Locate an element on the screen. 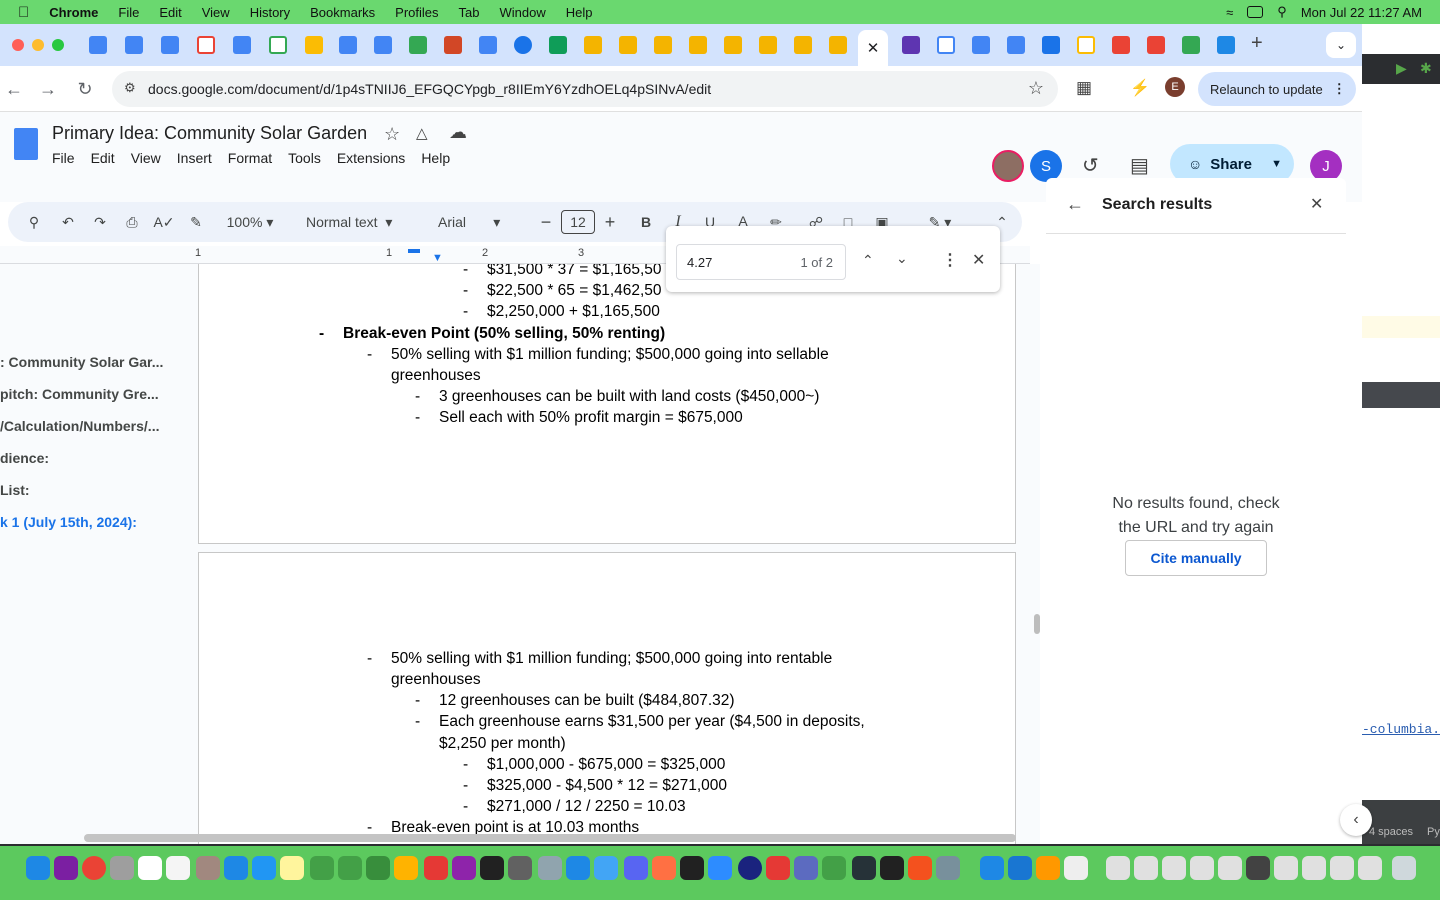  tab-sheets-icon is located at coordinates (558, 45).